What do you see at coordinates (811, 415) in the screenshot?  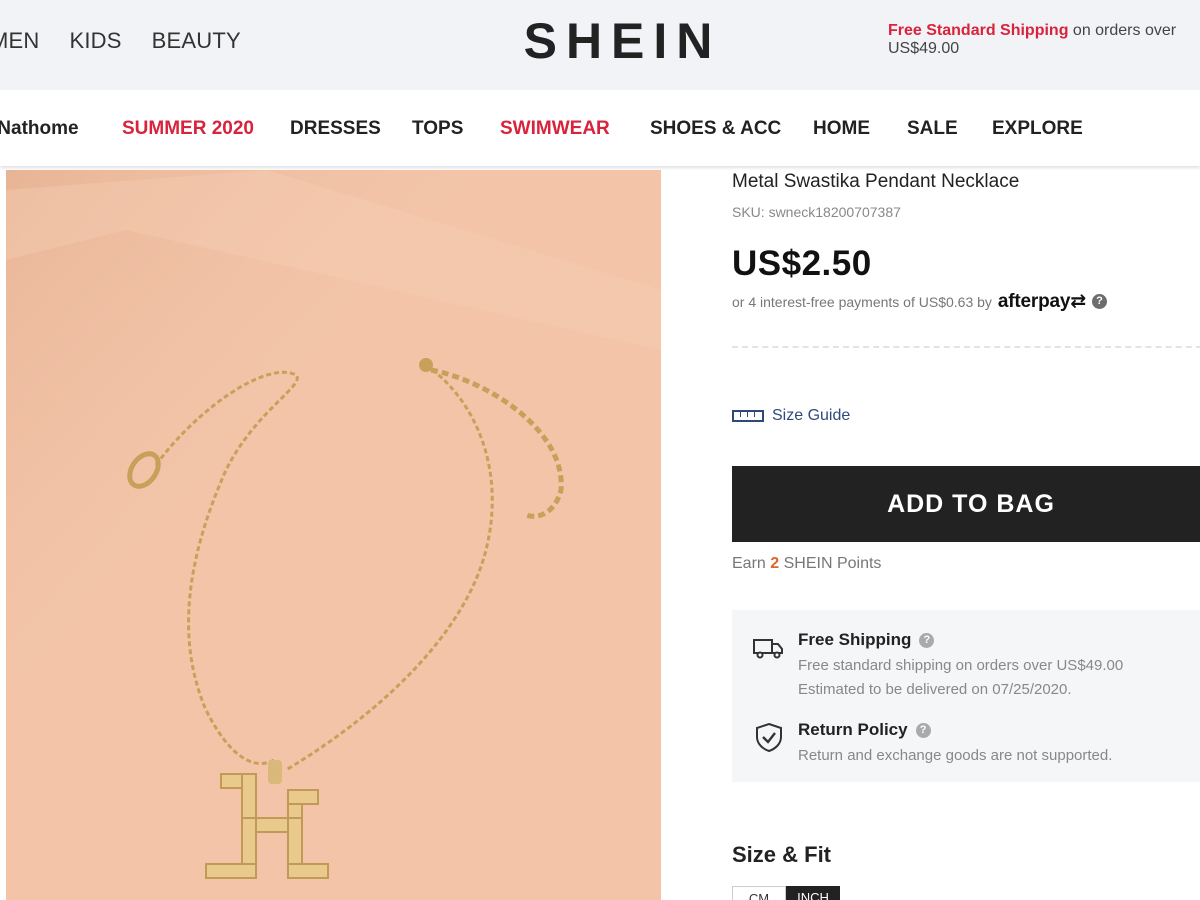 I see `size-guide-label: Size Guide` at bounding box center [811, 415].